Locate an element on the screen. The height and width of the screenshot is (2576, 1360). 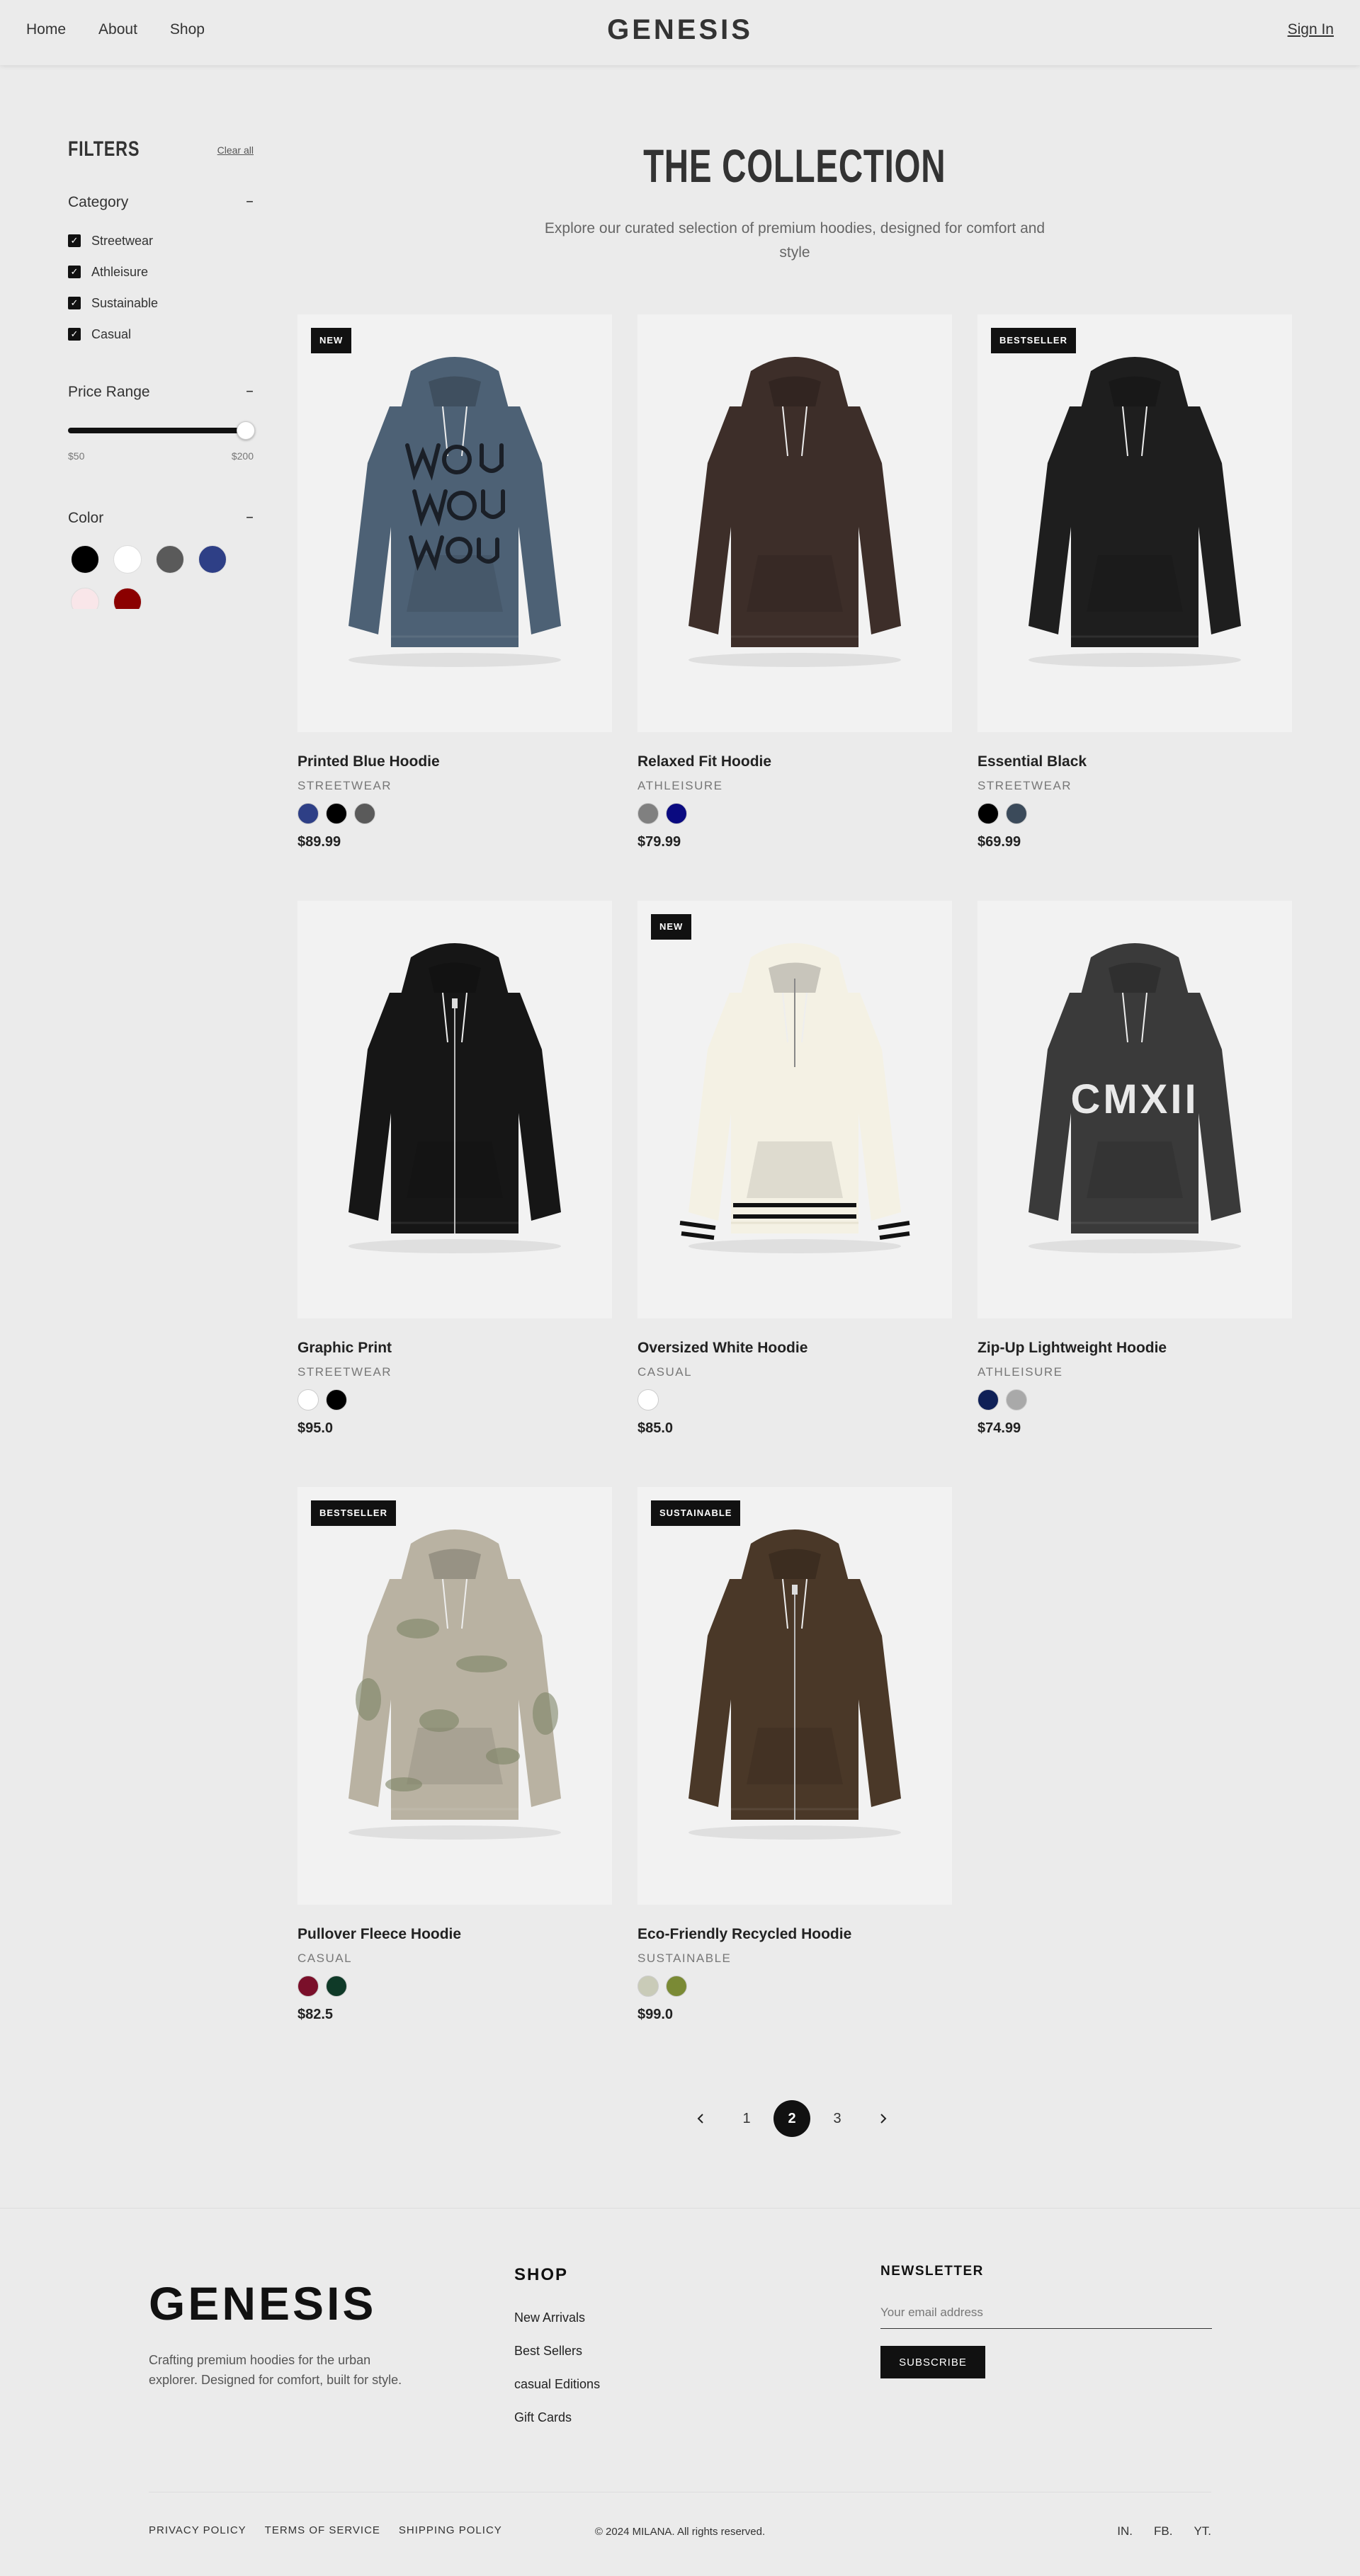
product-image: SUSTAINABLE is located at coordinates (795, 1696).